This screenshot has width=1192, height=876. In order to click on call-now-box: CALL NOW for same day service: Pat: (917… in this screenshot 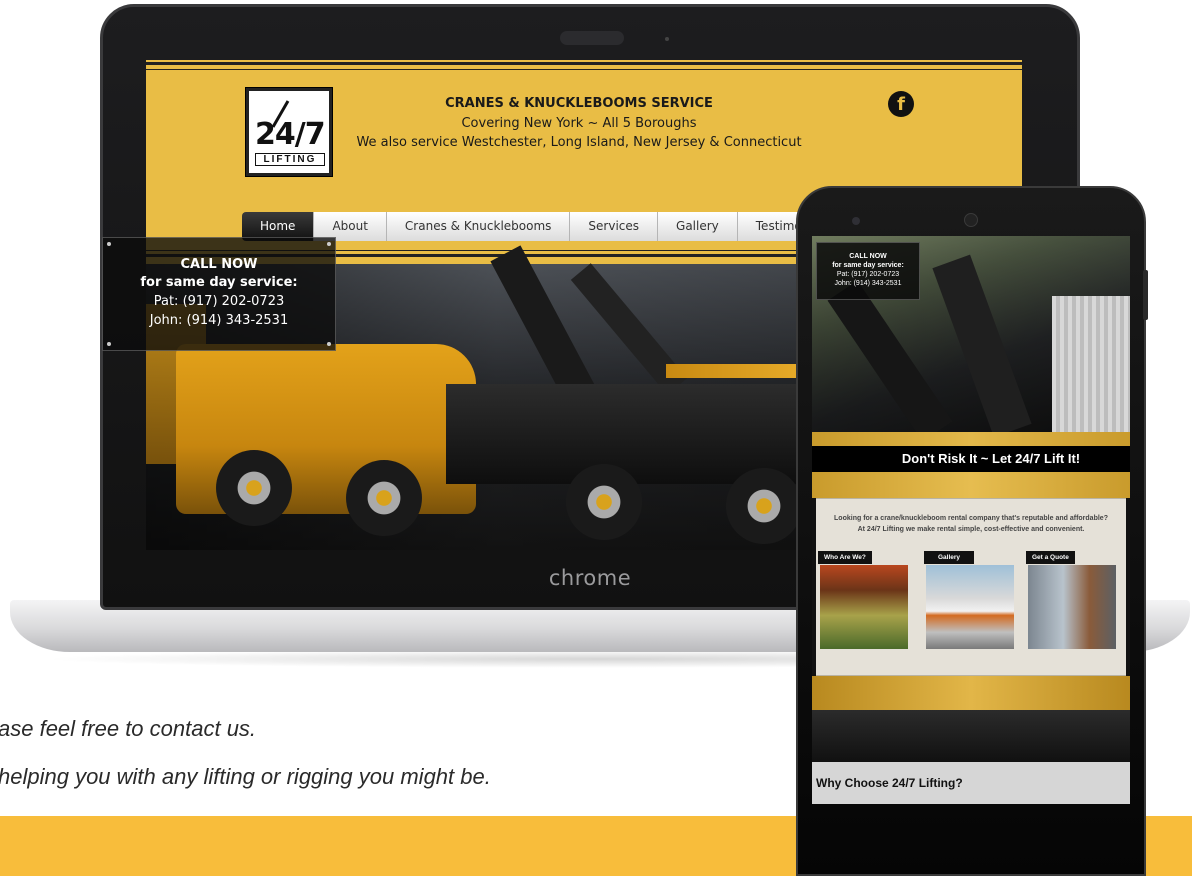, I will do `click(219, 294)`.